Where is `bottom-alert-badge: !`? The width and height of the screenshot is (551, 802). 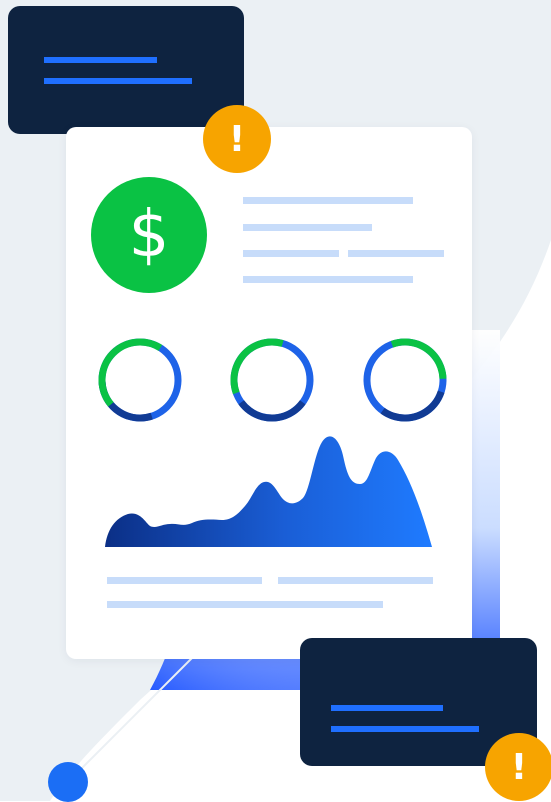
bottom-alert-badge: ! is located at coordinates (518, 767).